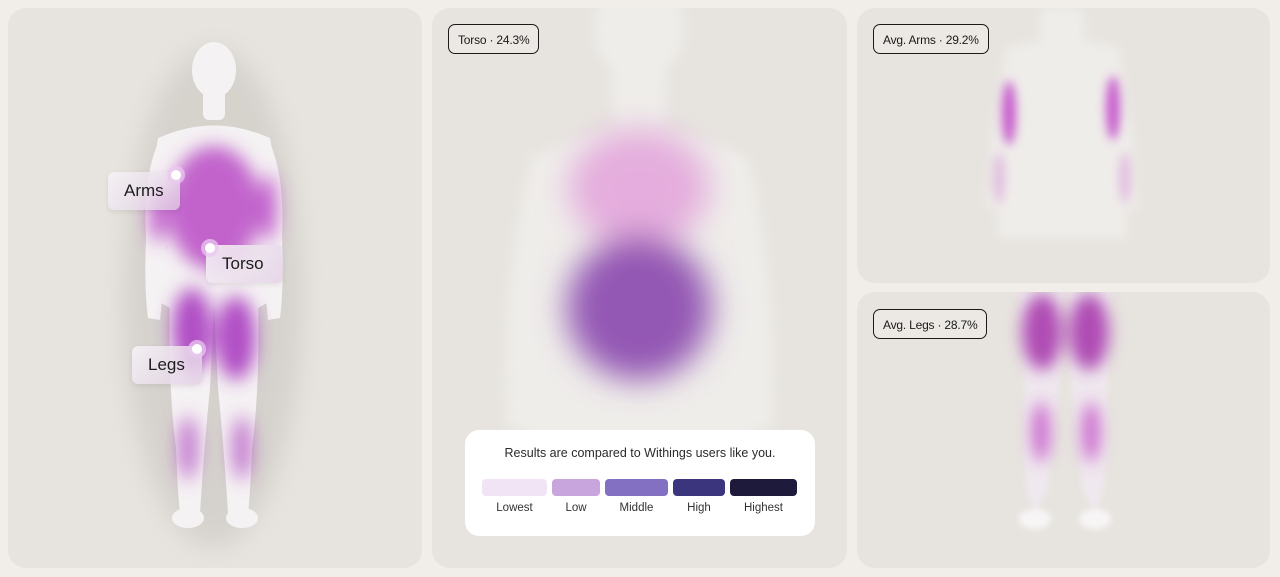  I want to click on heat-forearm-right, so click(1125, 178).